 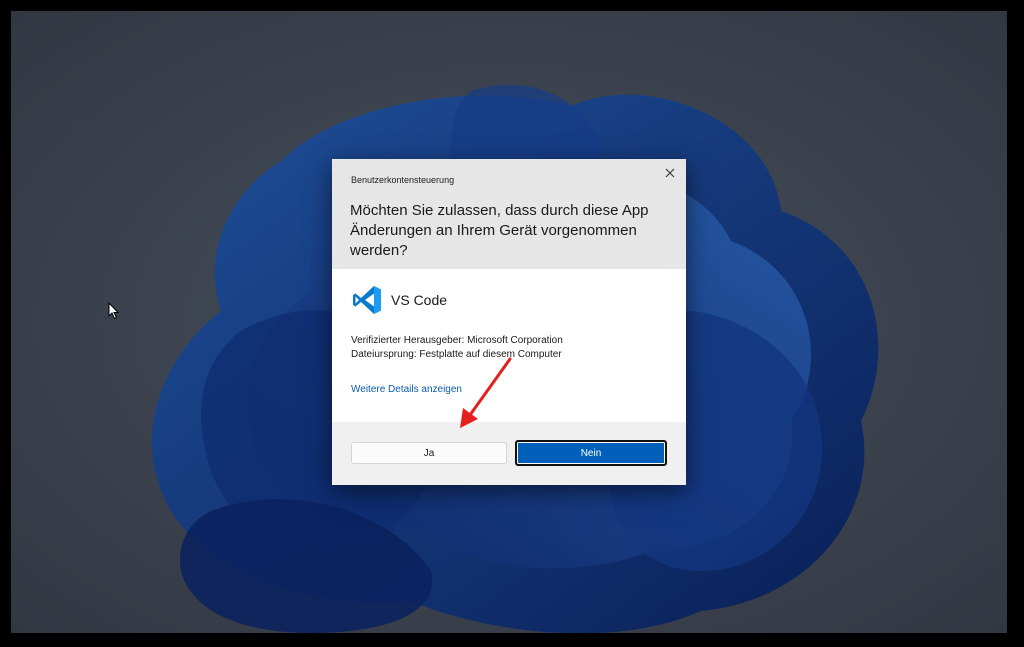 What do you see at coordinates (429, 453) in the screenshot?
I see `yes-button: Ja` at bounding box center [429, 453].